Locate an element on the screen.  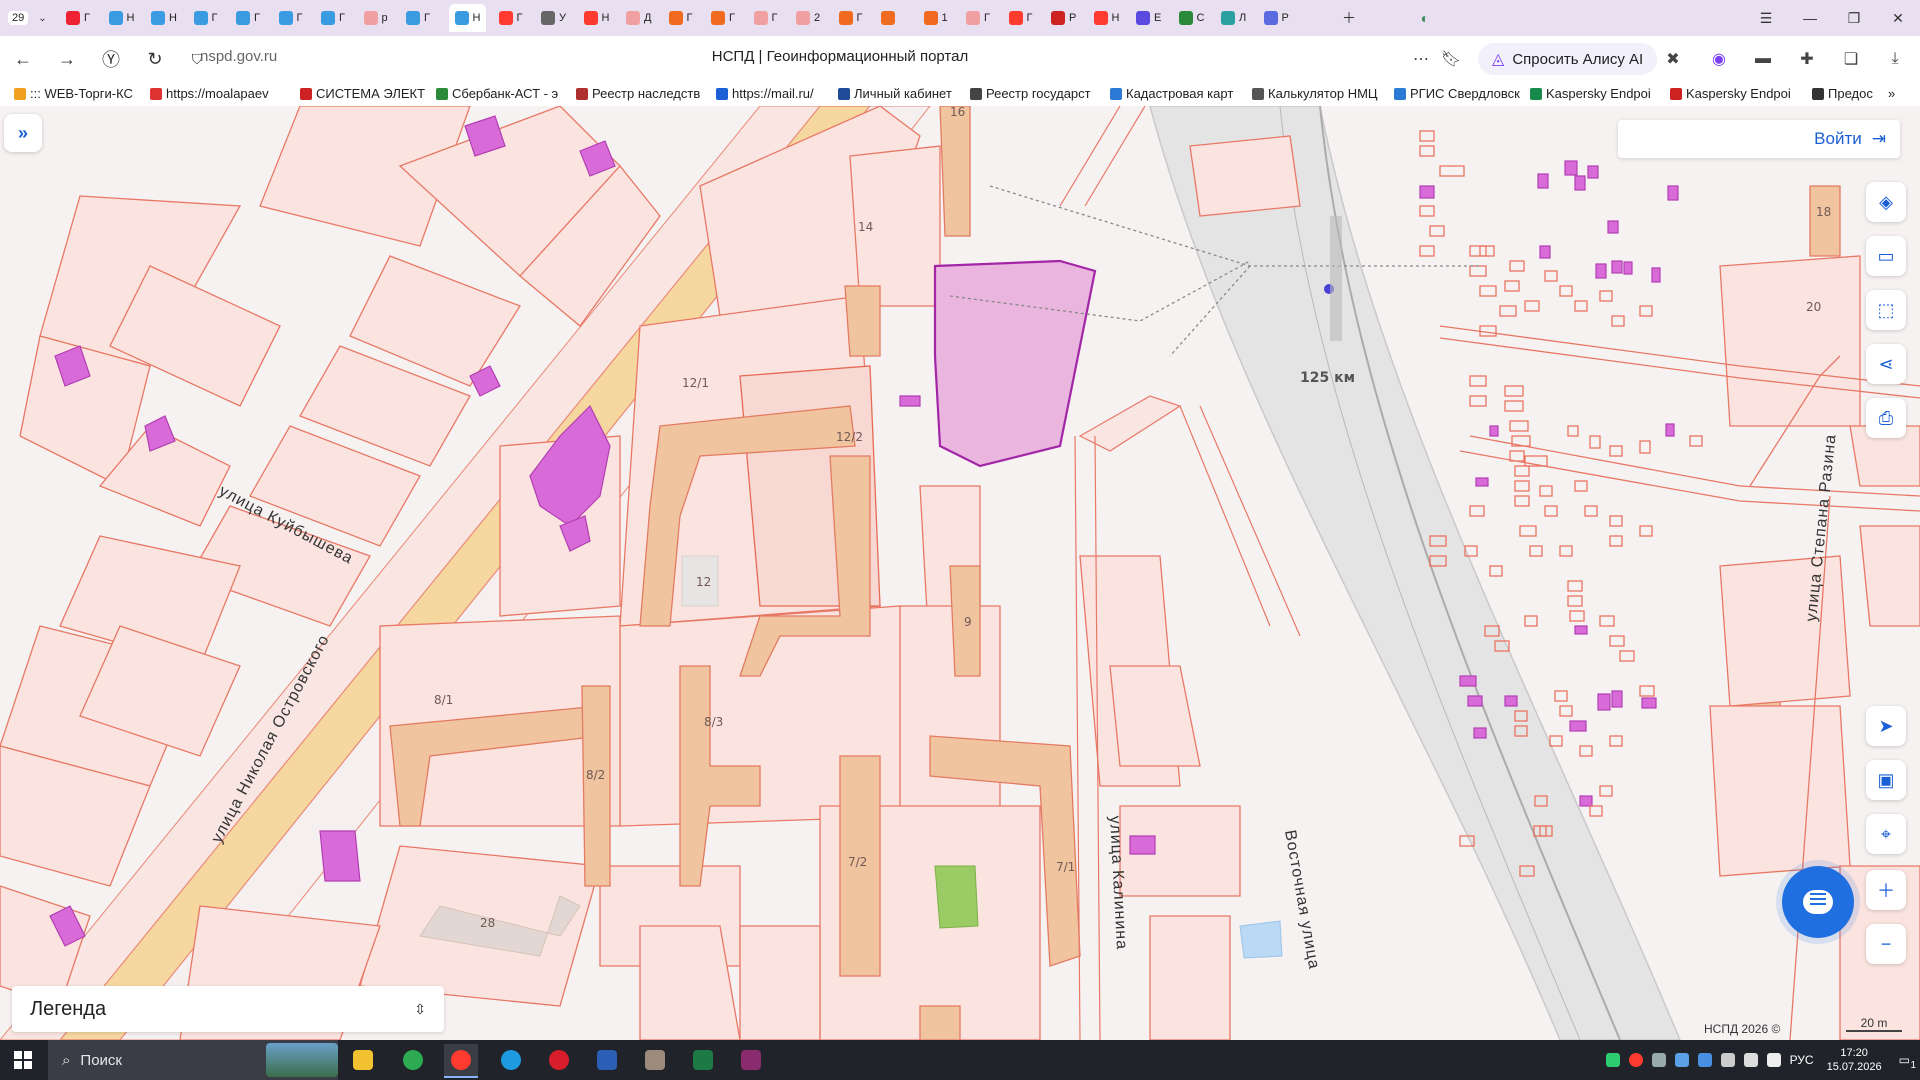
bookmark-item: https://mail.ru/ is located at coordinates (772, 93).